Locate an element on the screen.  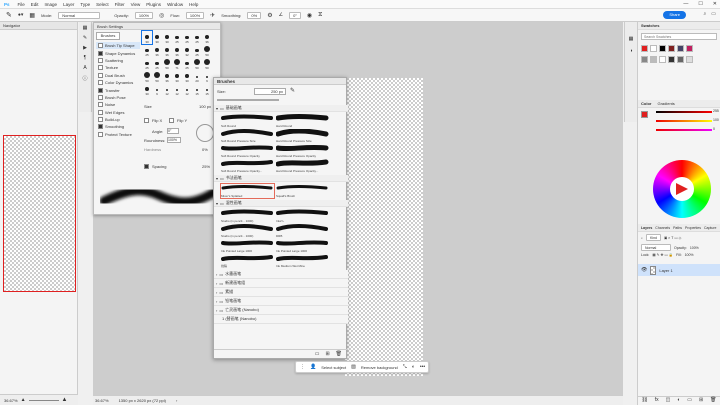
menu-filter: Filter is located at coordinates (120, 4).